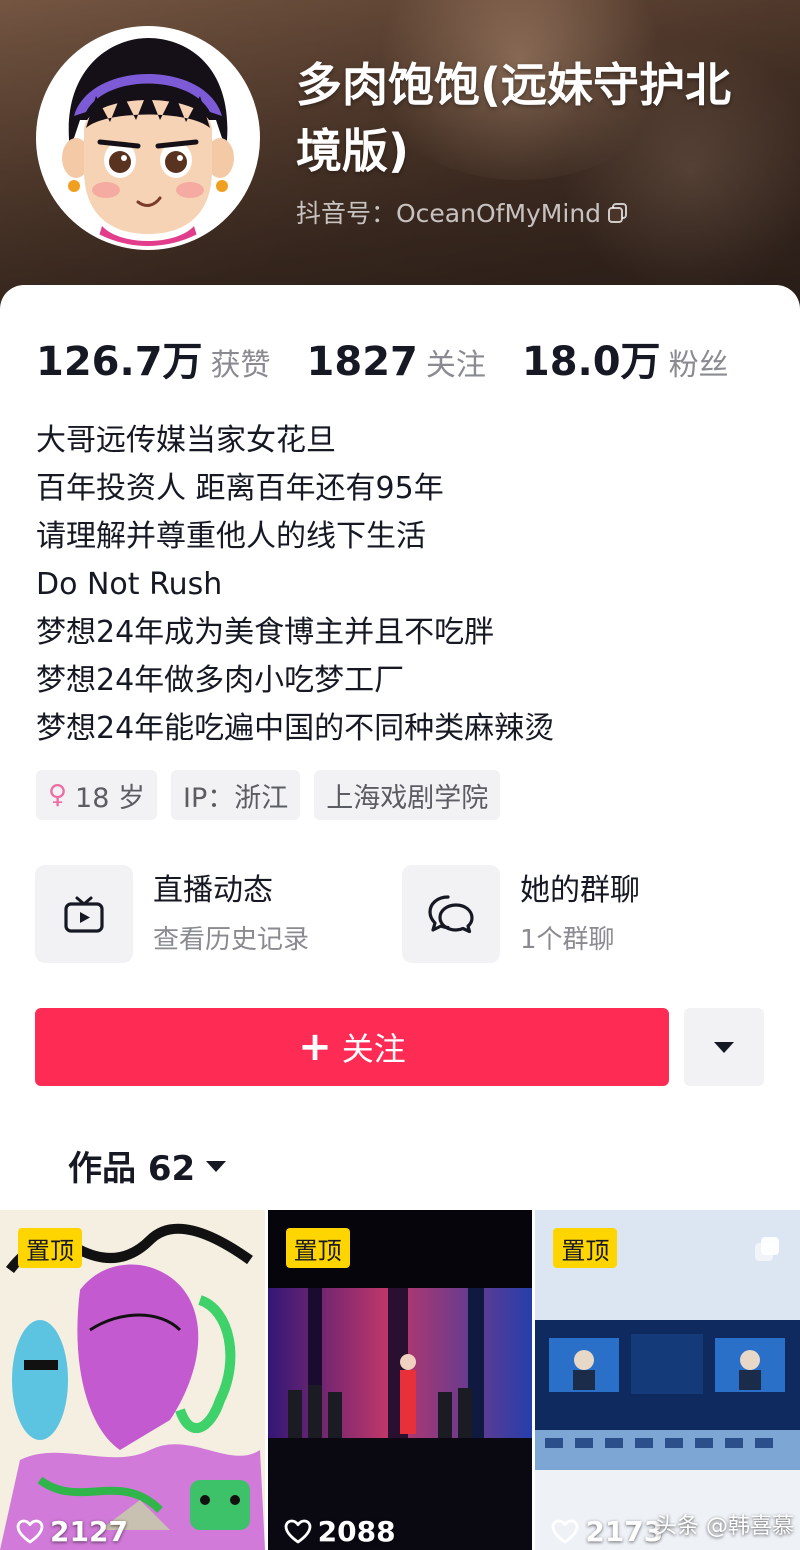 The width and height of the screenshot is (800, 1550). I want to click on profile-name: 多肉饱饱(远妹守护北境版), so click(514, 118).